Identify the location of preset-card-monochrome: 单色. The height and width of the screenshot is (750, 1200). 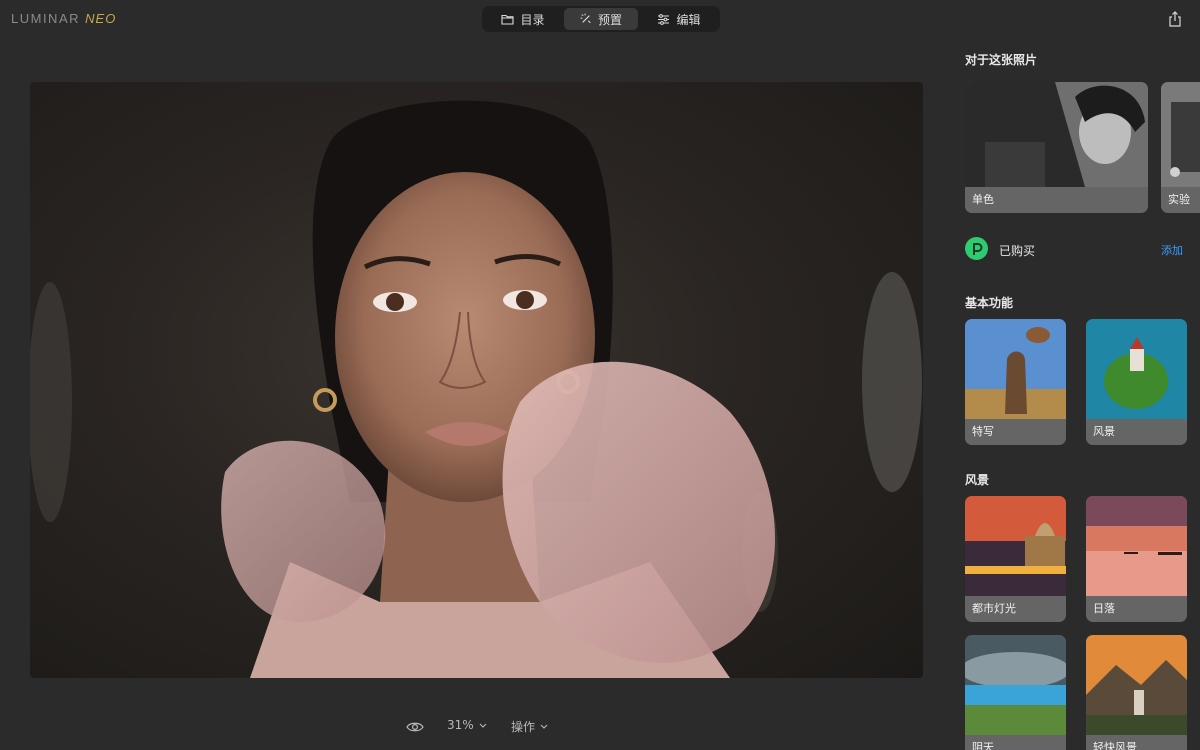
(1056, 147).